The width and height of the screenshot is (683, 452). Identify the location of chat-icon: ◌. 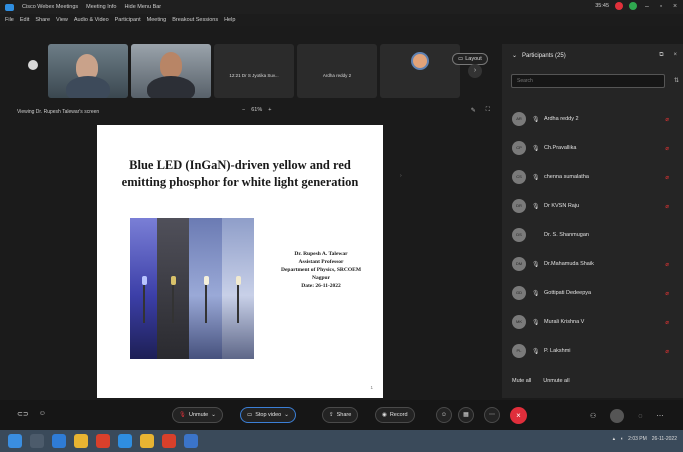
(640, 416).